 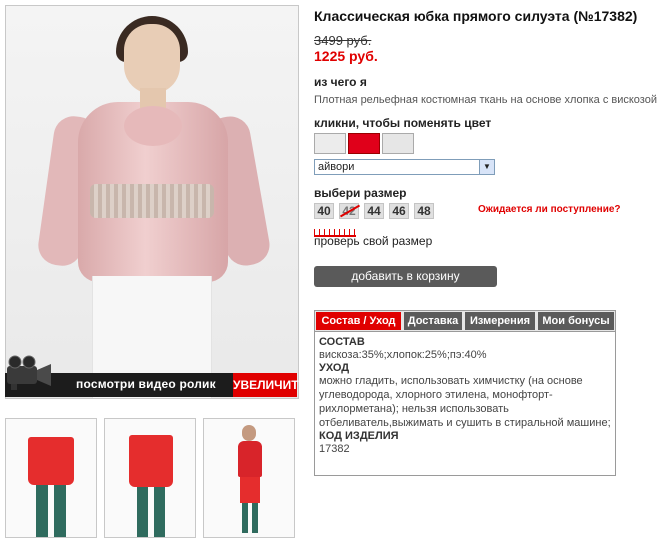 I want to click on code-heading: КОД ИЗДЕЛИЯ, so click(x=359, y=436).